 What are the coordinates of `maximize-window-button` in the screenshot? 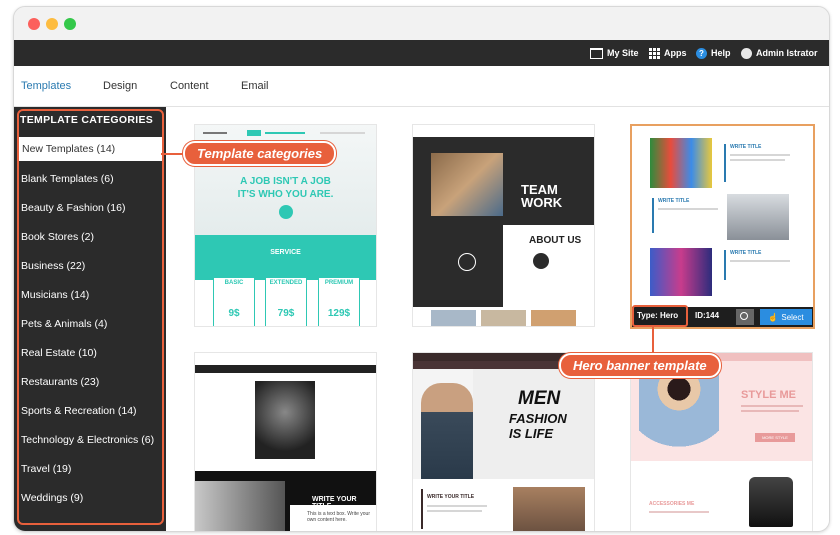 It's located at (70, 24).